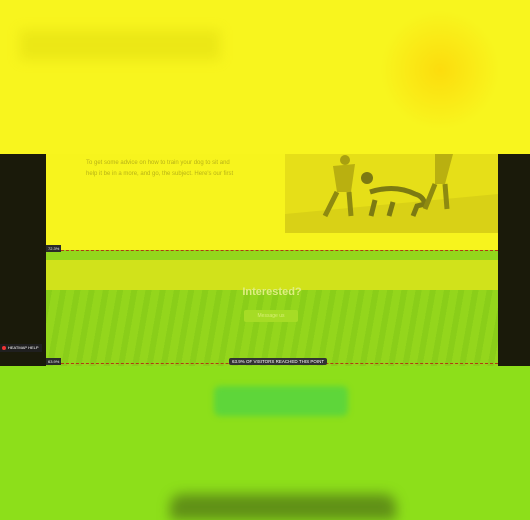 This screenshot has height=520, width=530. I want to click on heatmap-hotspot, so click(440, 70).